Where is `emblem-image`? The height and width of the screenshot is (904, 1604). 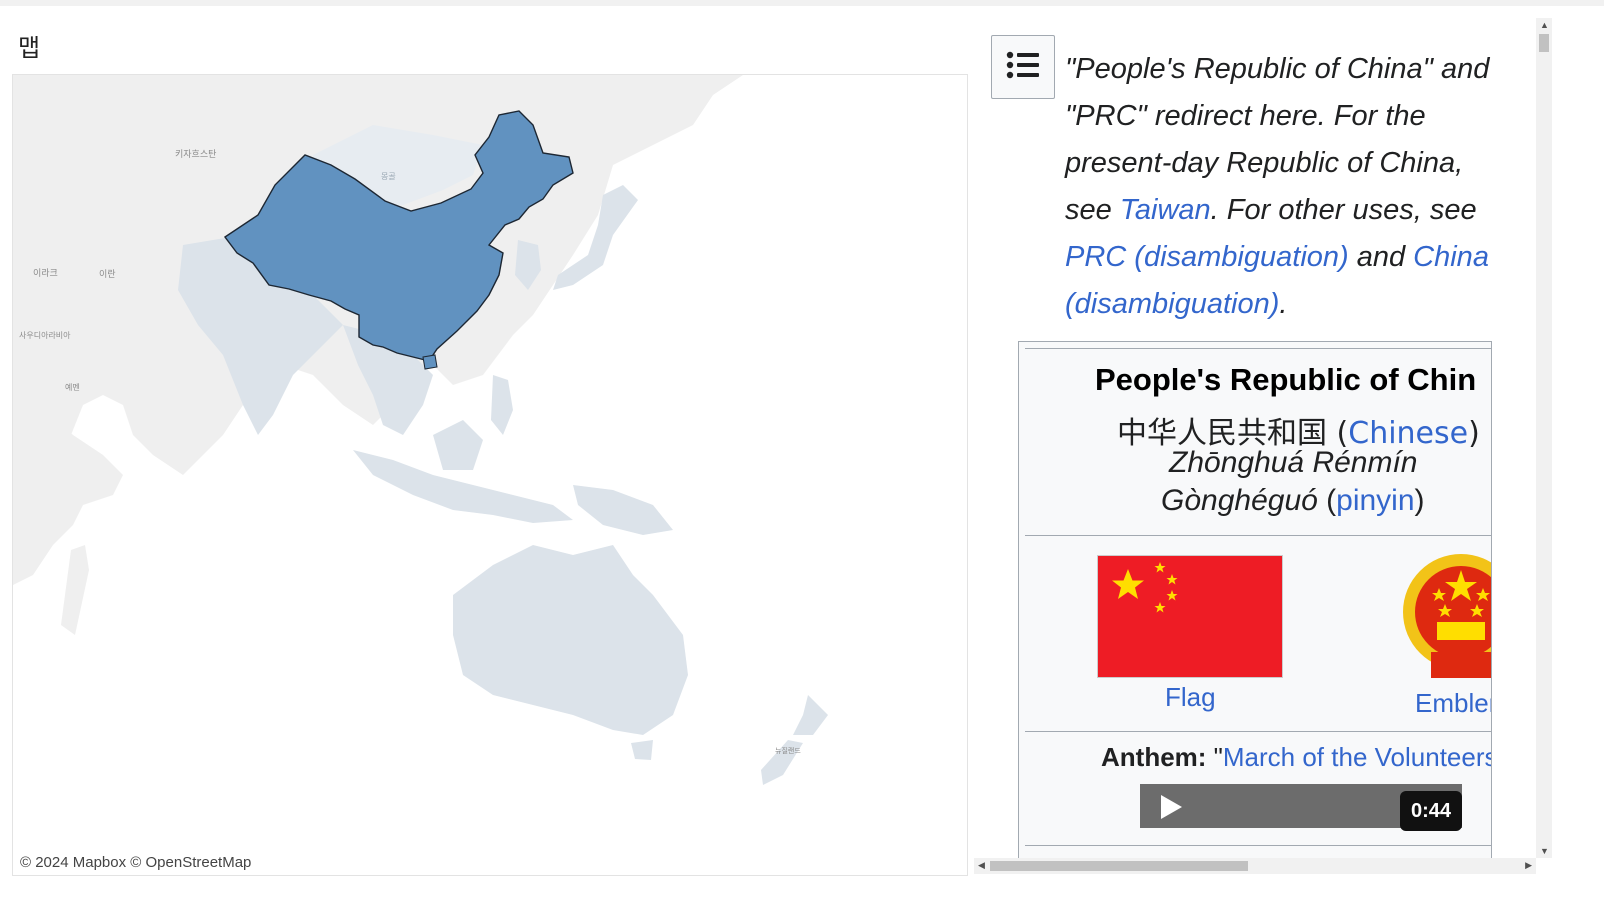
emblem-image is located at coordinates (1446, 616).